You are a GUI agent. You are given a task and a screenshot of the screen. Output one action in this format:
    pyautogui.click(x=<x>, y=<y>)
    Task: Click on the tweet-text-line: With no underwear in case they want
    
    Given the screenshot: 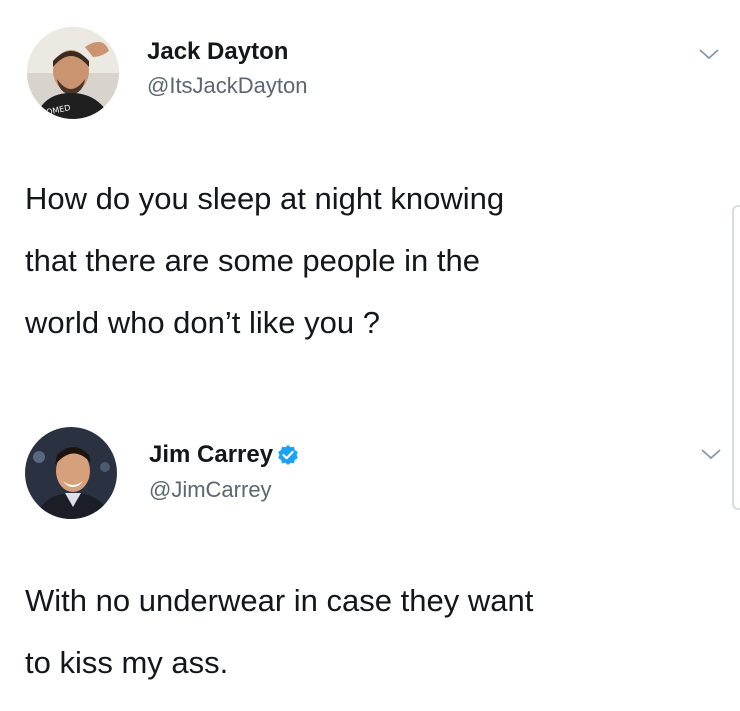 What is the action you would take?
    pyautogui.click(x=279, y=600)
    